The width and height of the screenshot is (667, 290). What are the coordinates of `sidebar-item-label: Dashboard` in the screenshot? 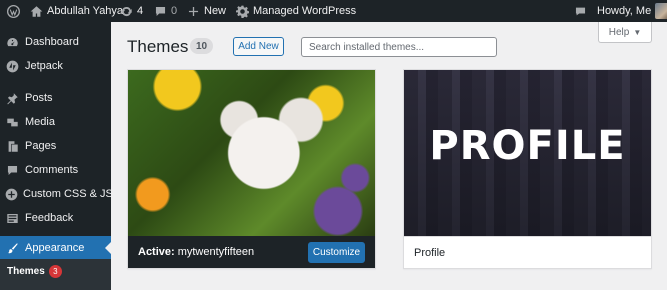 It's located at (52, 42).